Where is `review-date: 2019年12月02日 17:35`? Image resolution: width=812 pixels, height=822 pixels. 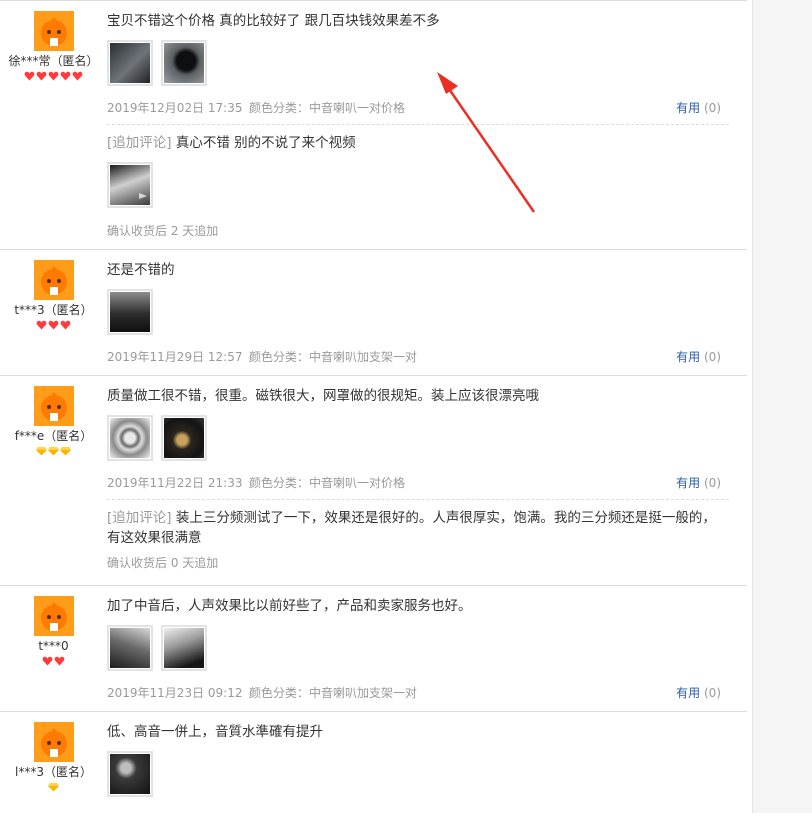 review-date: 2019年12月02日 17:35 is located at coordinates (175, 108).